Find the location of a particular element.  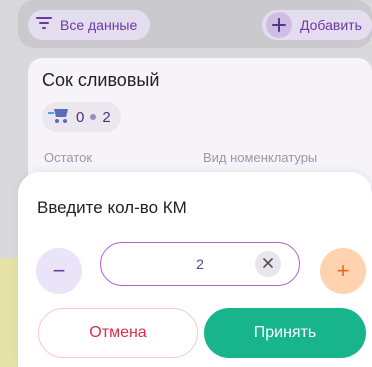

quantity-field is located at coordinates (200, 264).